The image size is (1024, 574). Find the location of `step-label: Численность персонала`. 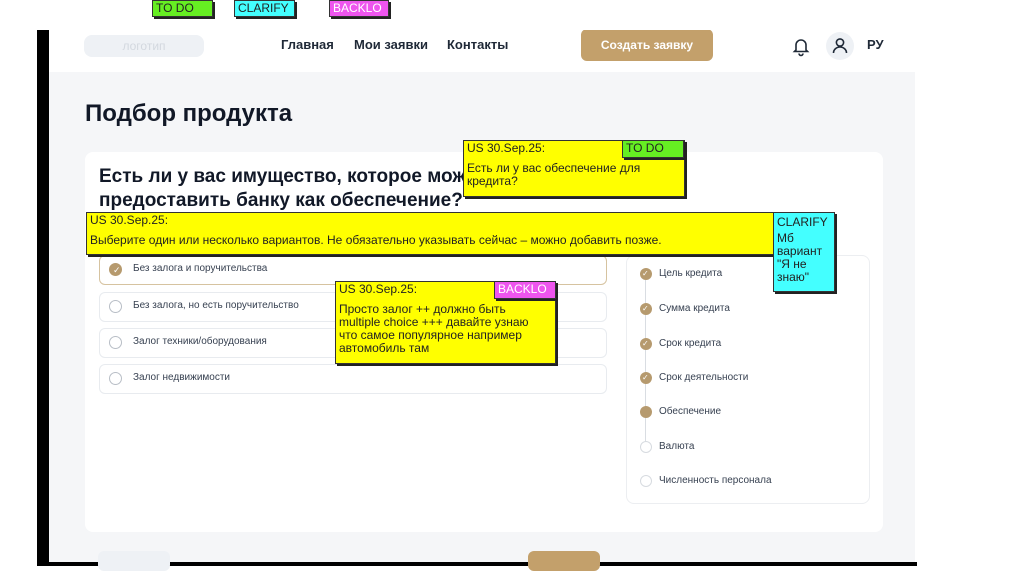

step-label: Численность персонала is located at coordinates (715, 480).